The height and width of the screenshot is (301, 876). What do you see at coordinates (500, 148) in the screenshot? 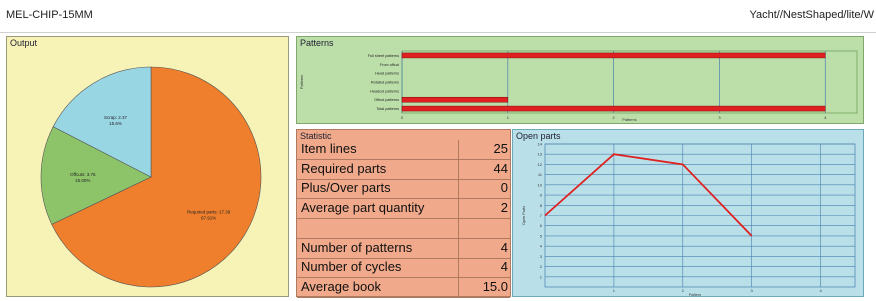
I see `statistic-value: 25` at bounding box center [500, 148].